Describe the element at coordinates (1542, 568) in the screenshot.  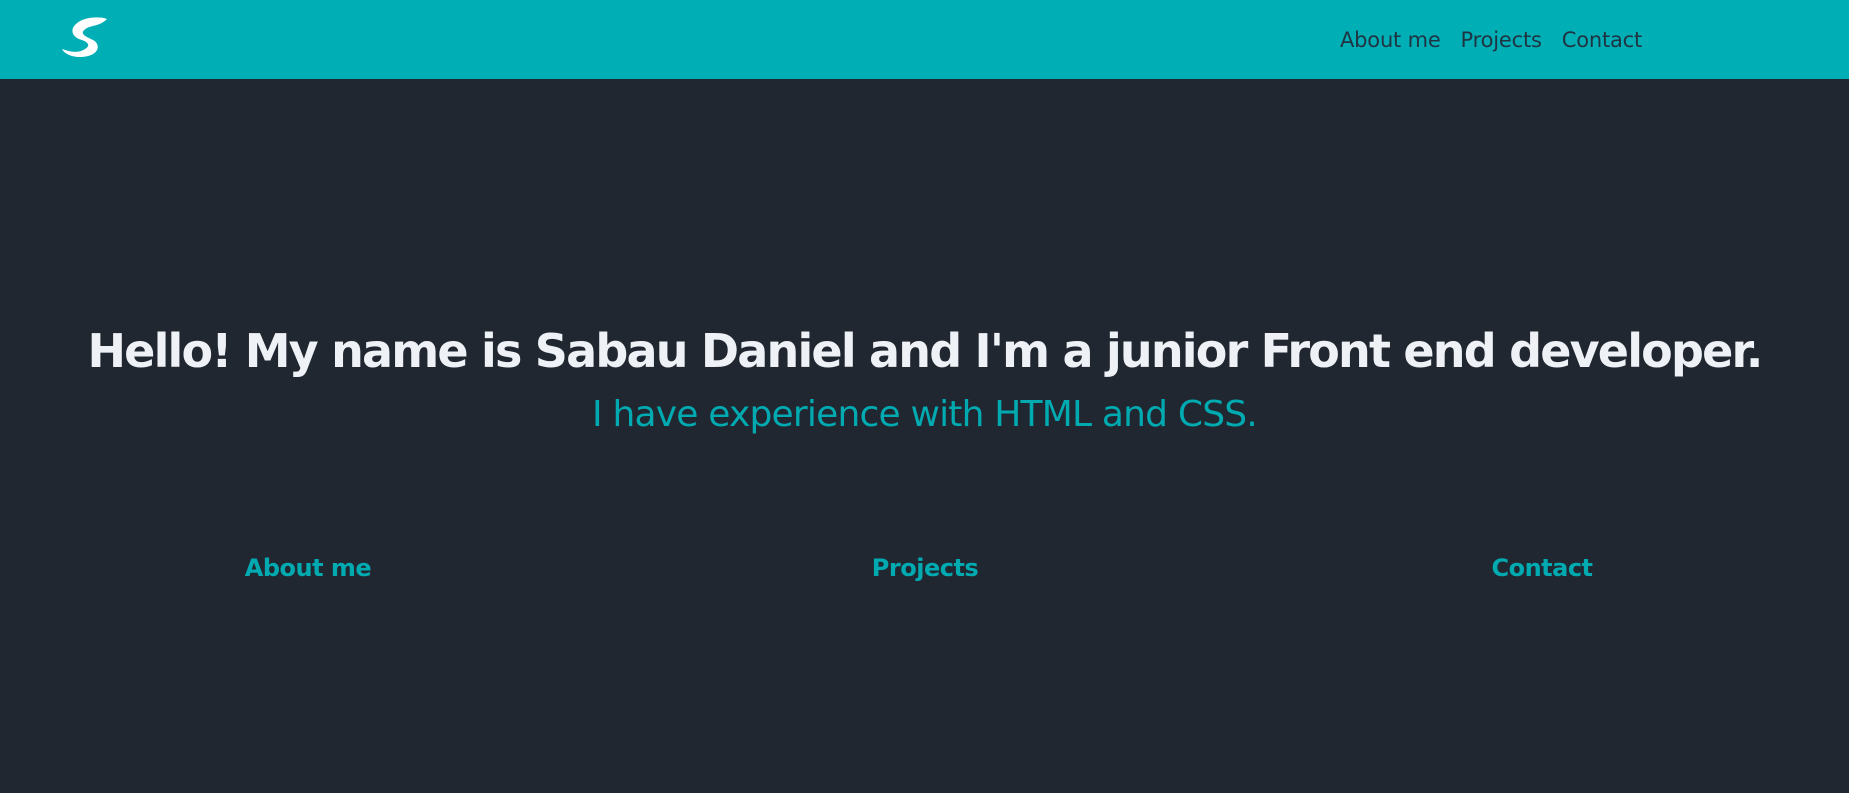
I see `section-link-contact: Contact` at that location.